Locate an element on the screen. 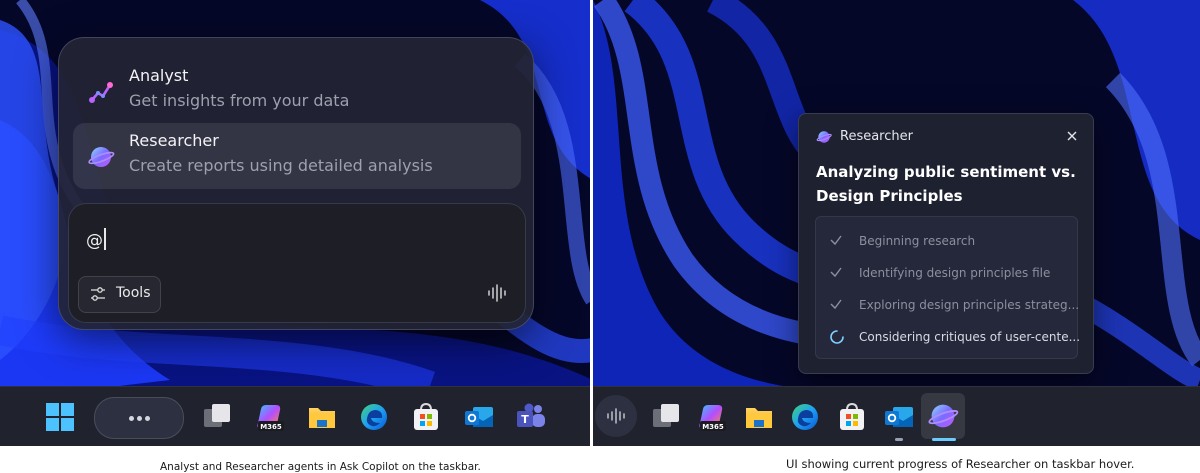 The image size is (1200, 473). taskbar-researcher-button is located at coordinates (943, 416).